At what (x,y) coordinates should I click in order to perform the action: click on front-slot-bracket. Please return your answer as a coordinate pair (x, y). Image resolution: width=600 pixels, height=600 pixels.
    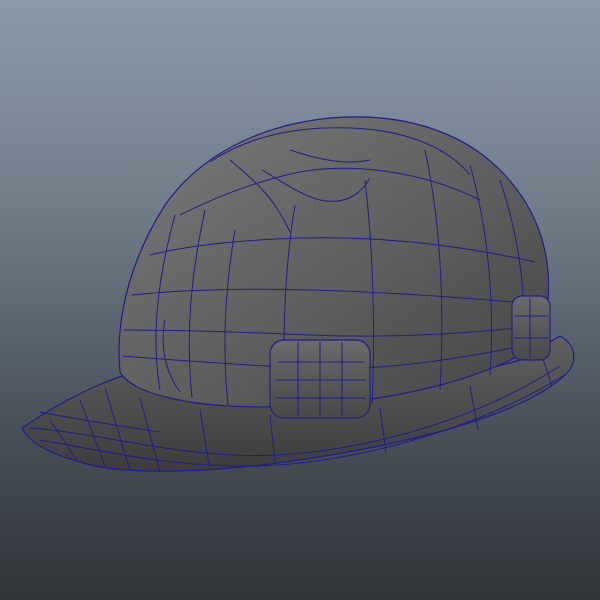
    Looking at the image, I should click on (320, 379).